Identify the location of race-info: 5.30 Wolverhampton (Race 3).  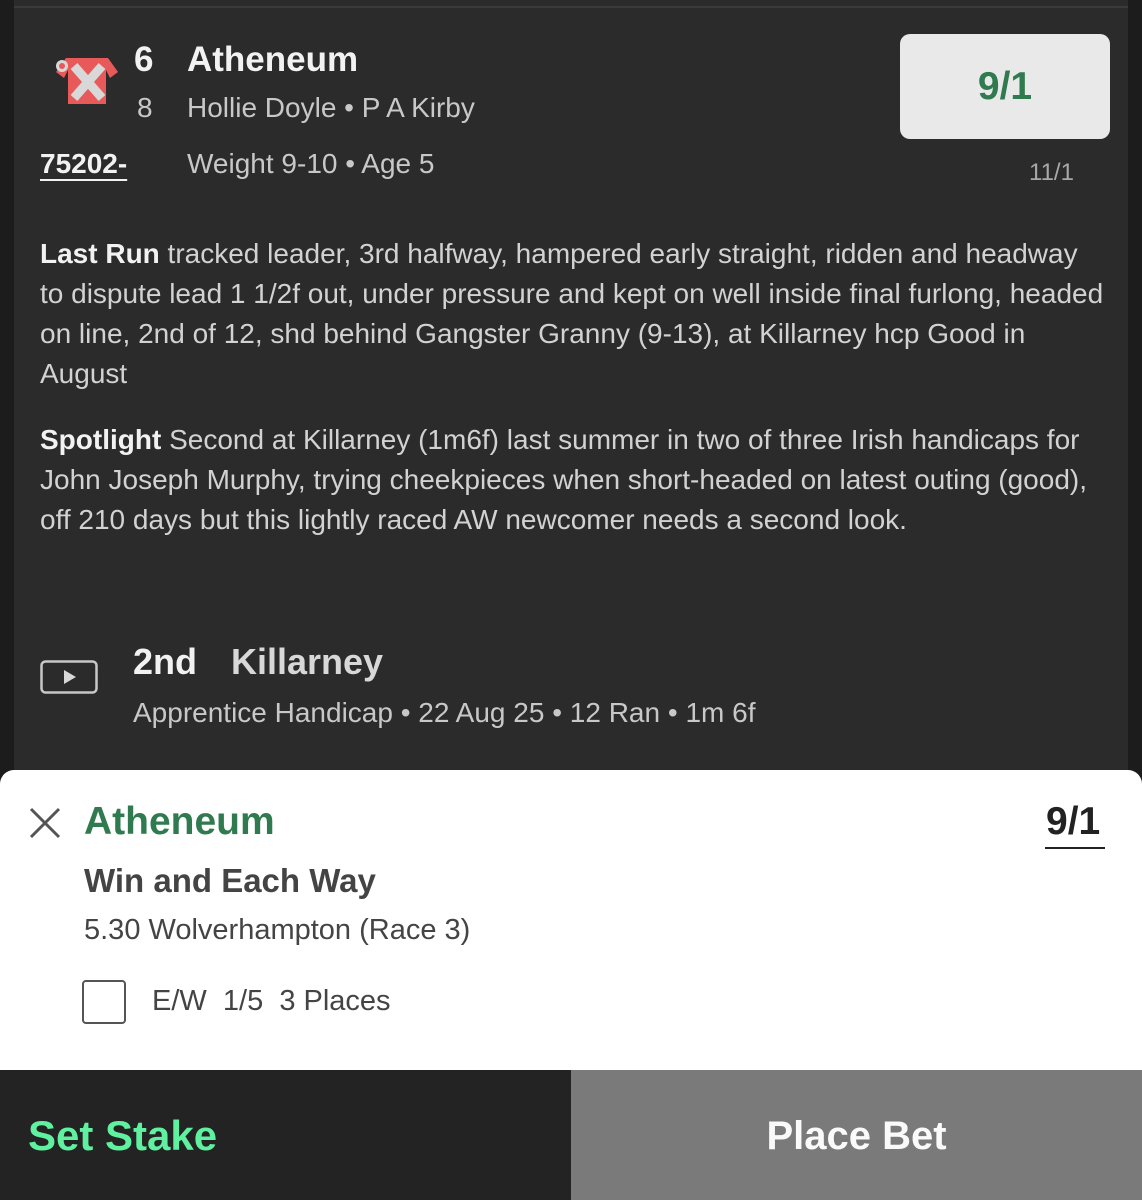
(277, 930).